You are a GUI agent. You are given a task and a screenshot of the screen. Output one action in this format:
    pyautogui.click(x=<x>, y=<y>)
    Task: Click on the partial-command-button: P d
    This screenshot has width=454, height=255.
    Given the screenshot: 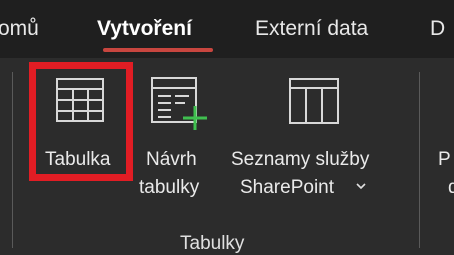 What is the action you would take?
    pyautogui.click(x=443, y=140)
    